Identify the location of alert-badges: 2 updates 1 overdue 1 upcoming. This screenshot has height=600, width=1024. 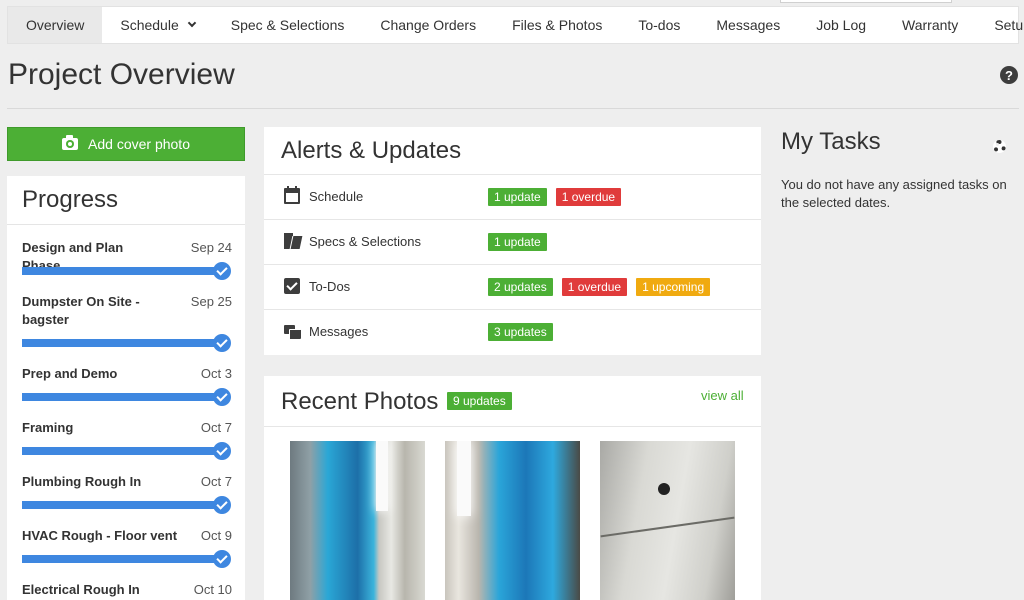
(599, 286).